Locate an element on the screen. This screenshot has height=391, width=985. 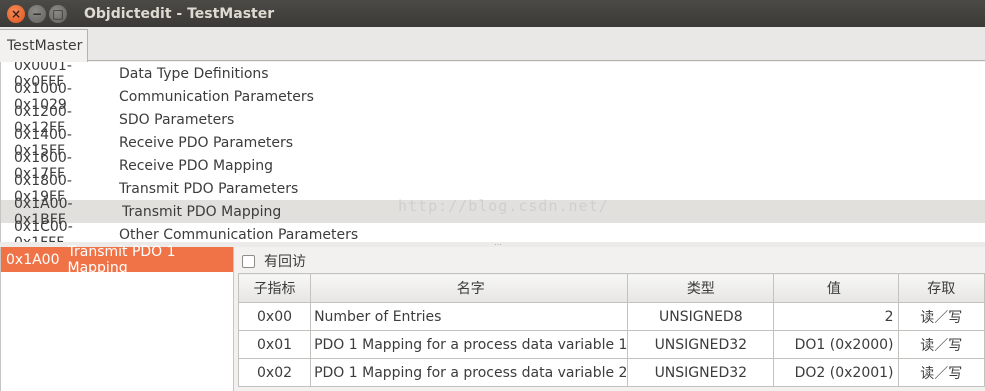
col-header-subindex: 子指标 is located at coordinates (274, 288).